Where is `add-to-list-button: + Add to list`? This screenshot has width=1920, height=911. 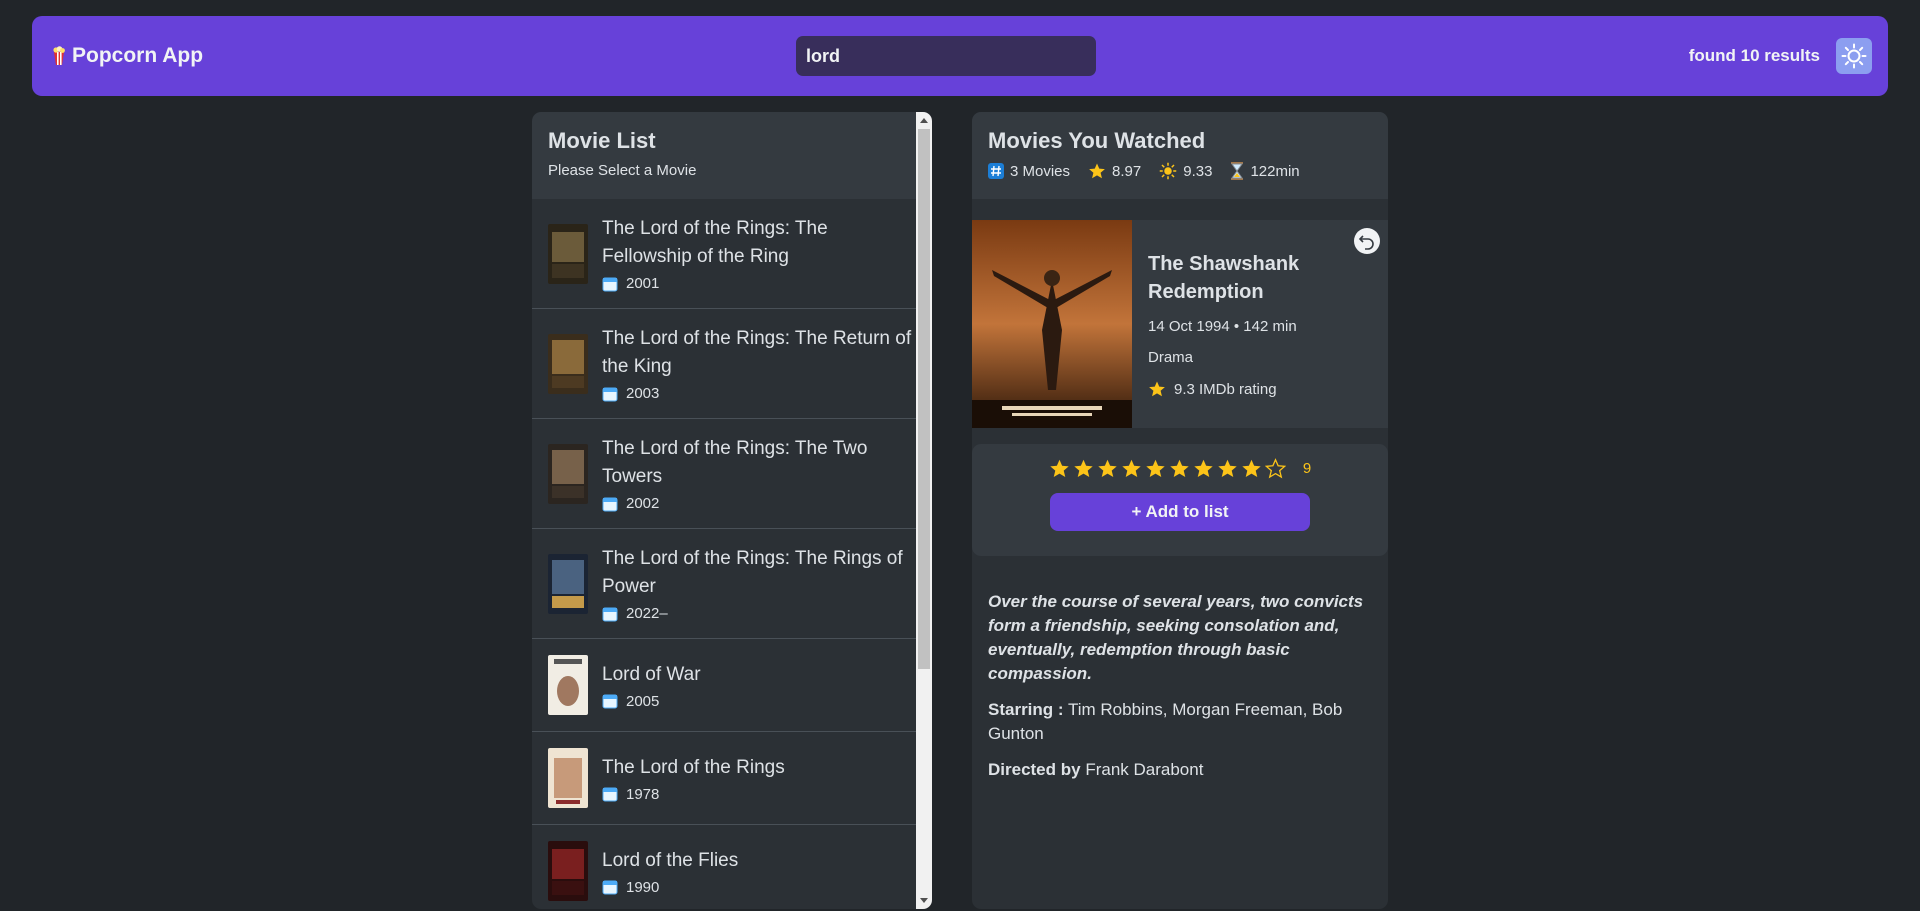 add-to-list-button: + Add to list is located at coordinates (1180, 512).